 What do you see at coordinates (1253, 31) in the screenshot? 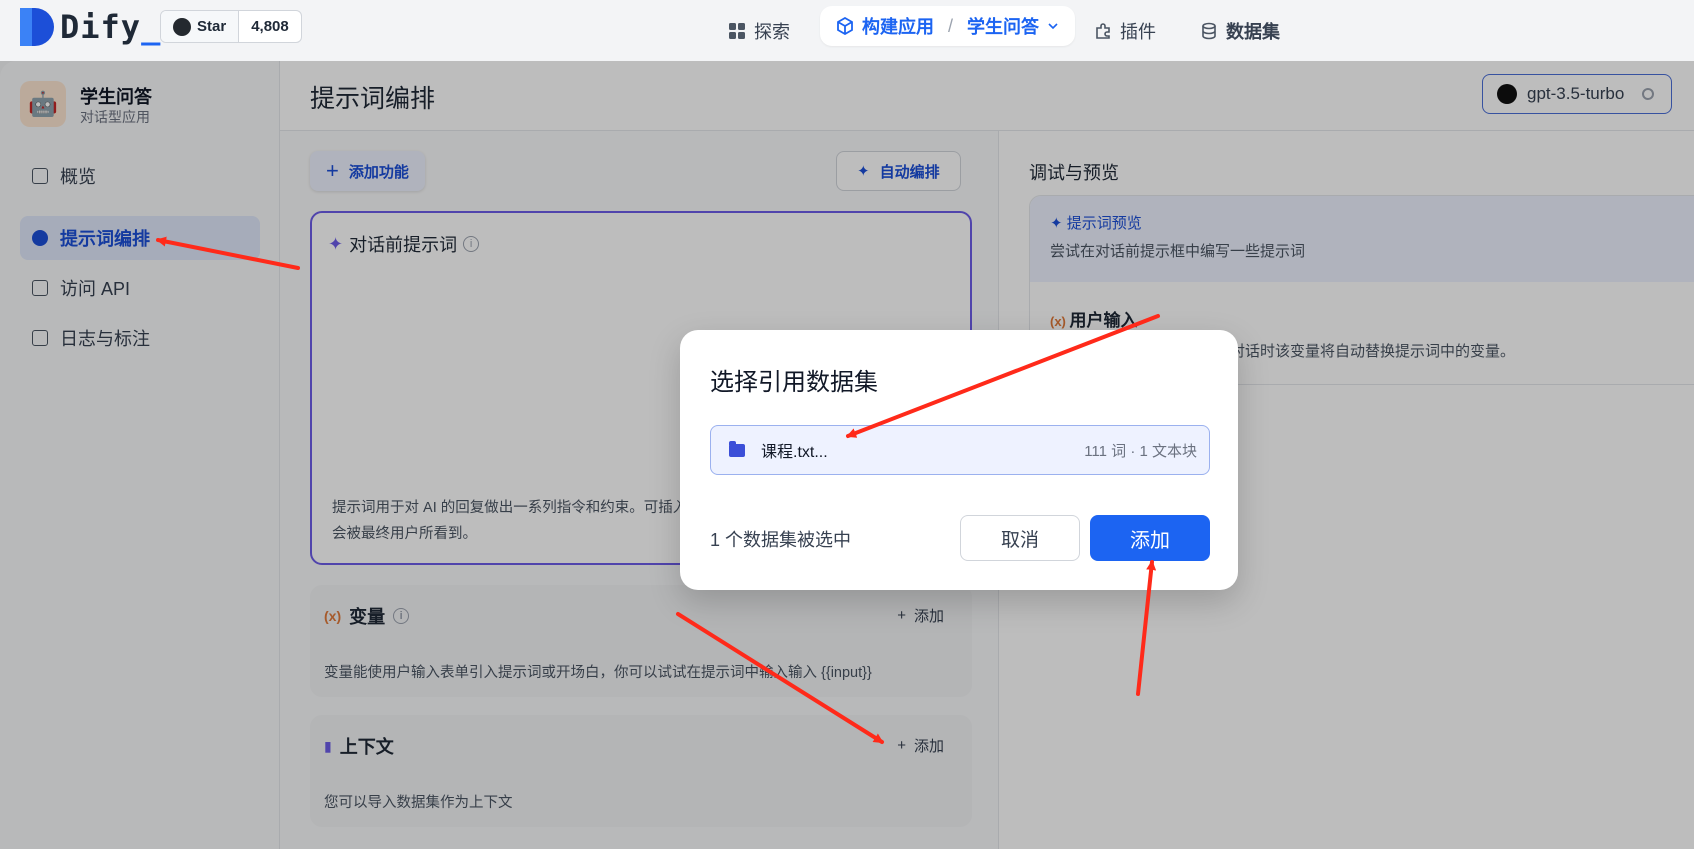
I see `nav-datasets-label: 数据集` at bounding box center [1253, 31].